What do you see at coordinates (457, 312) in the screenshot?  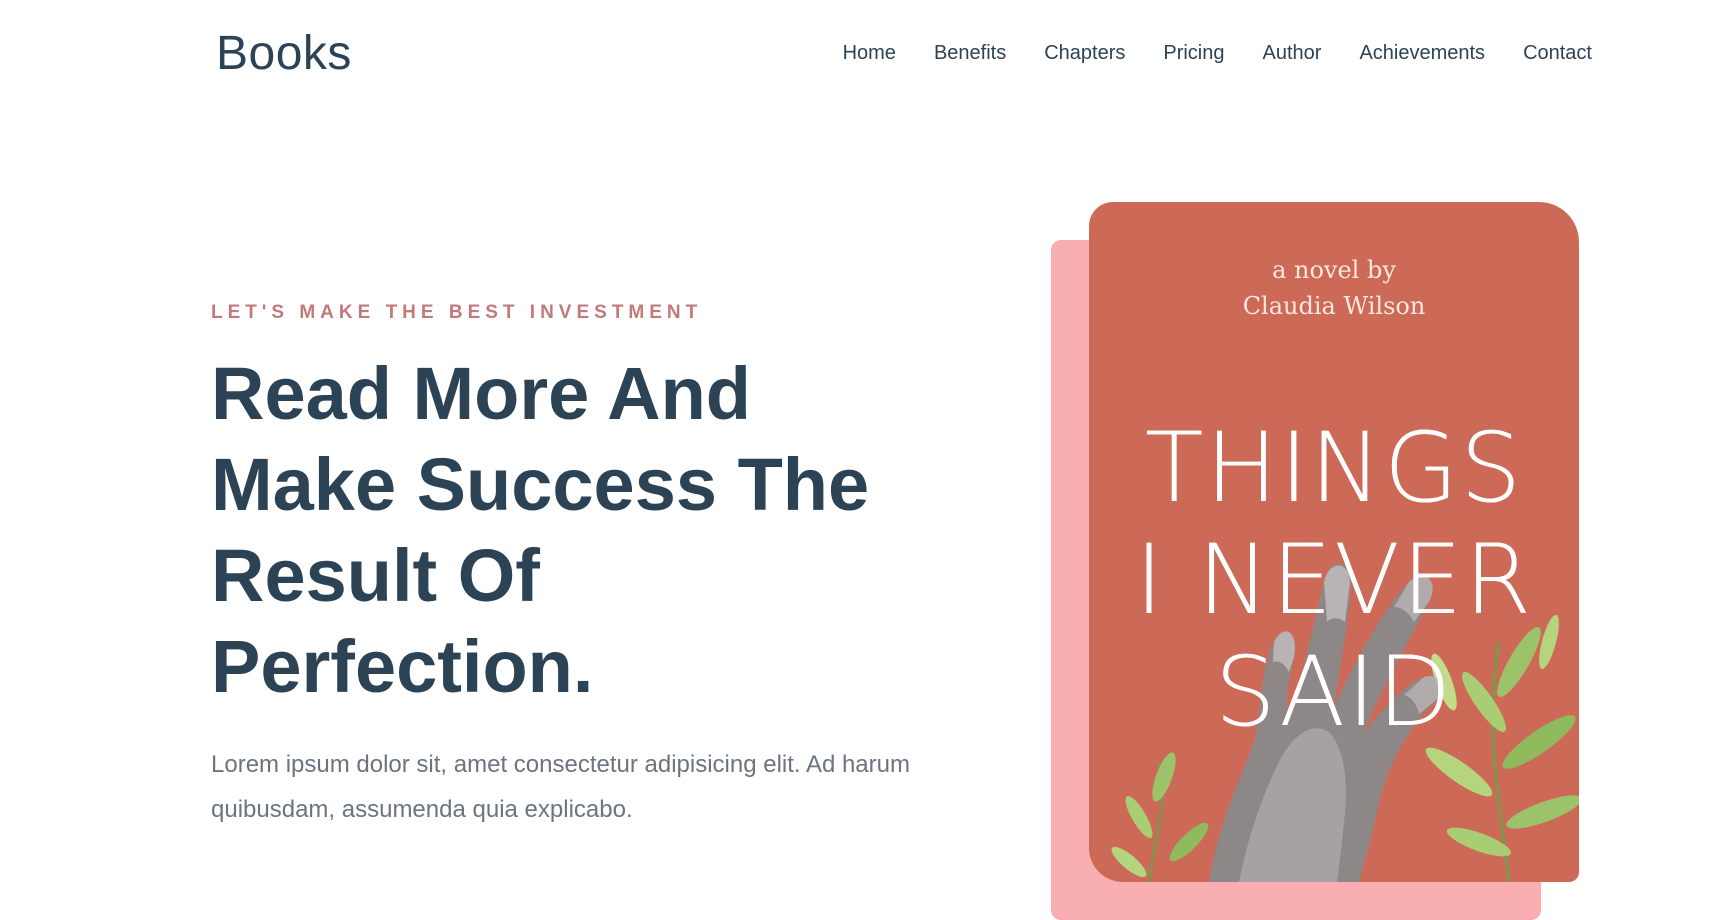 I see `hero-eyebrow: LET'S MAKE THE BEST INVESTMENT` at bounding box center [457, 312].